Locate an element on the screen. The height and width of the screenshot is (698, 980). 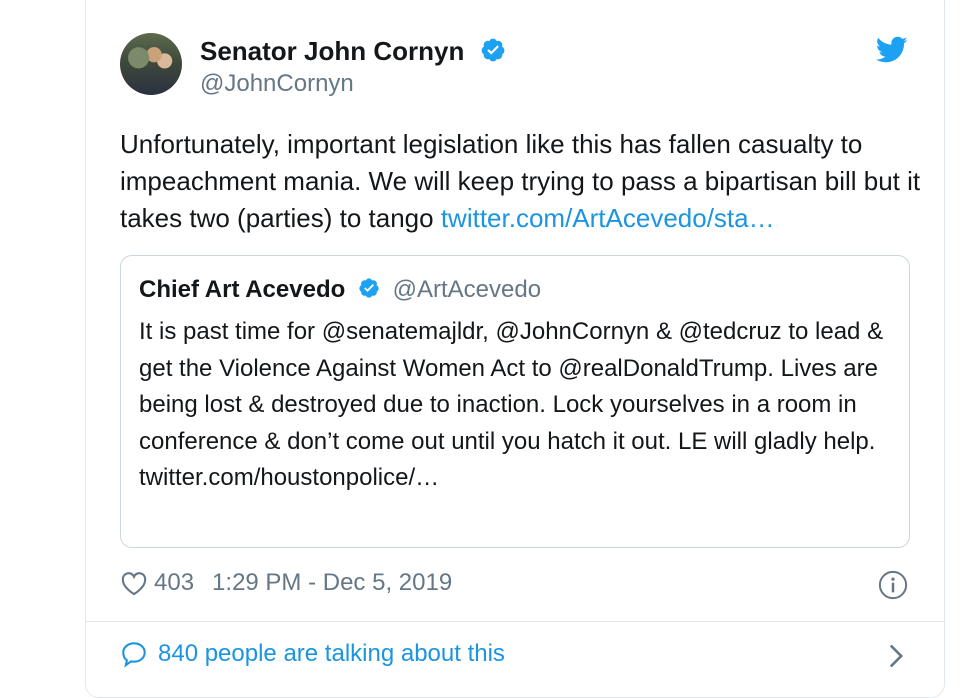
conversation-link: 840 people are talking about this is located at coordinates (312, 654).